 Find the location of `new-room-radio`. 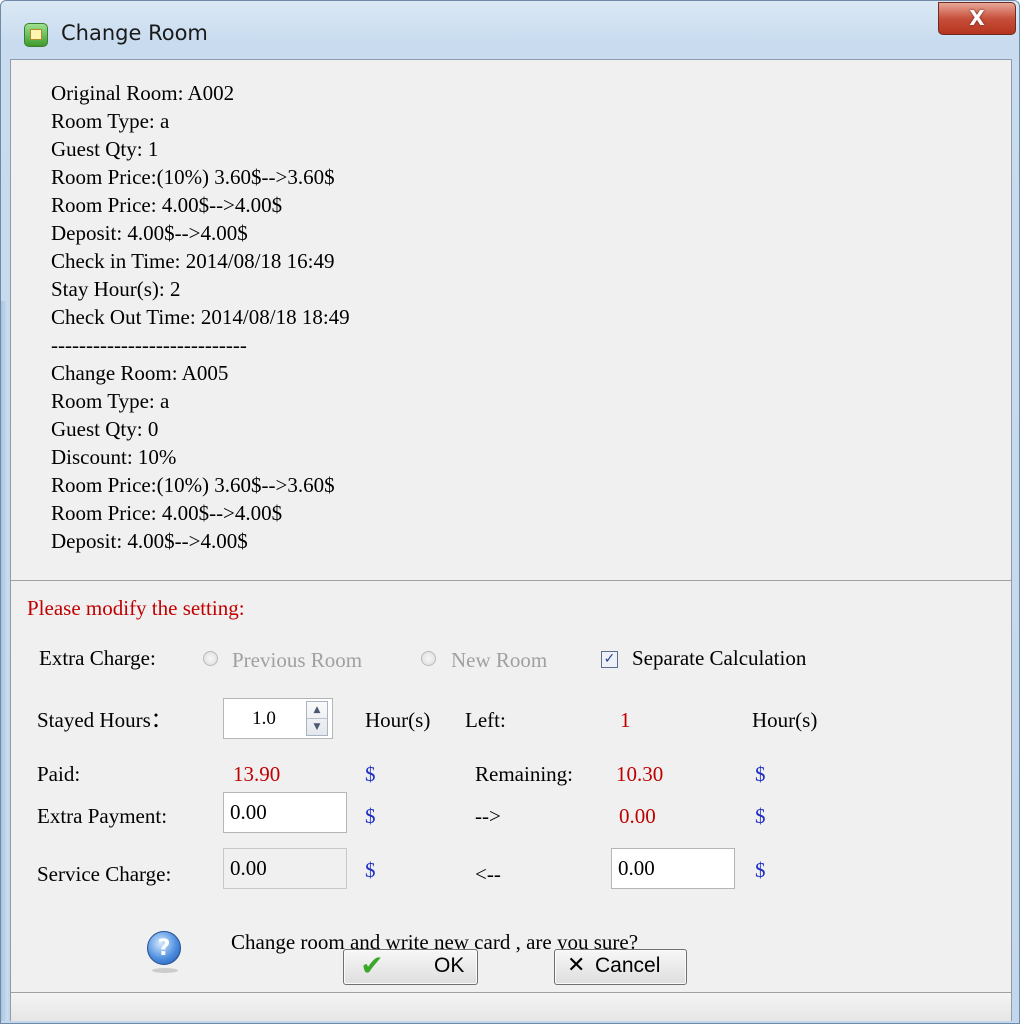

new-room-radio is located at coordinates (428, 658).